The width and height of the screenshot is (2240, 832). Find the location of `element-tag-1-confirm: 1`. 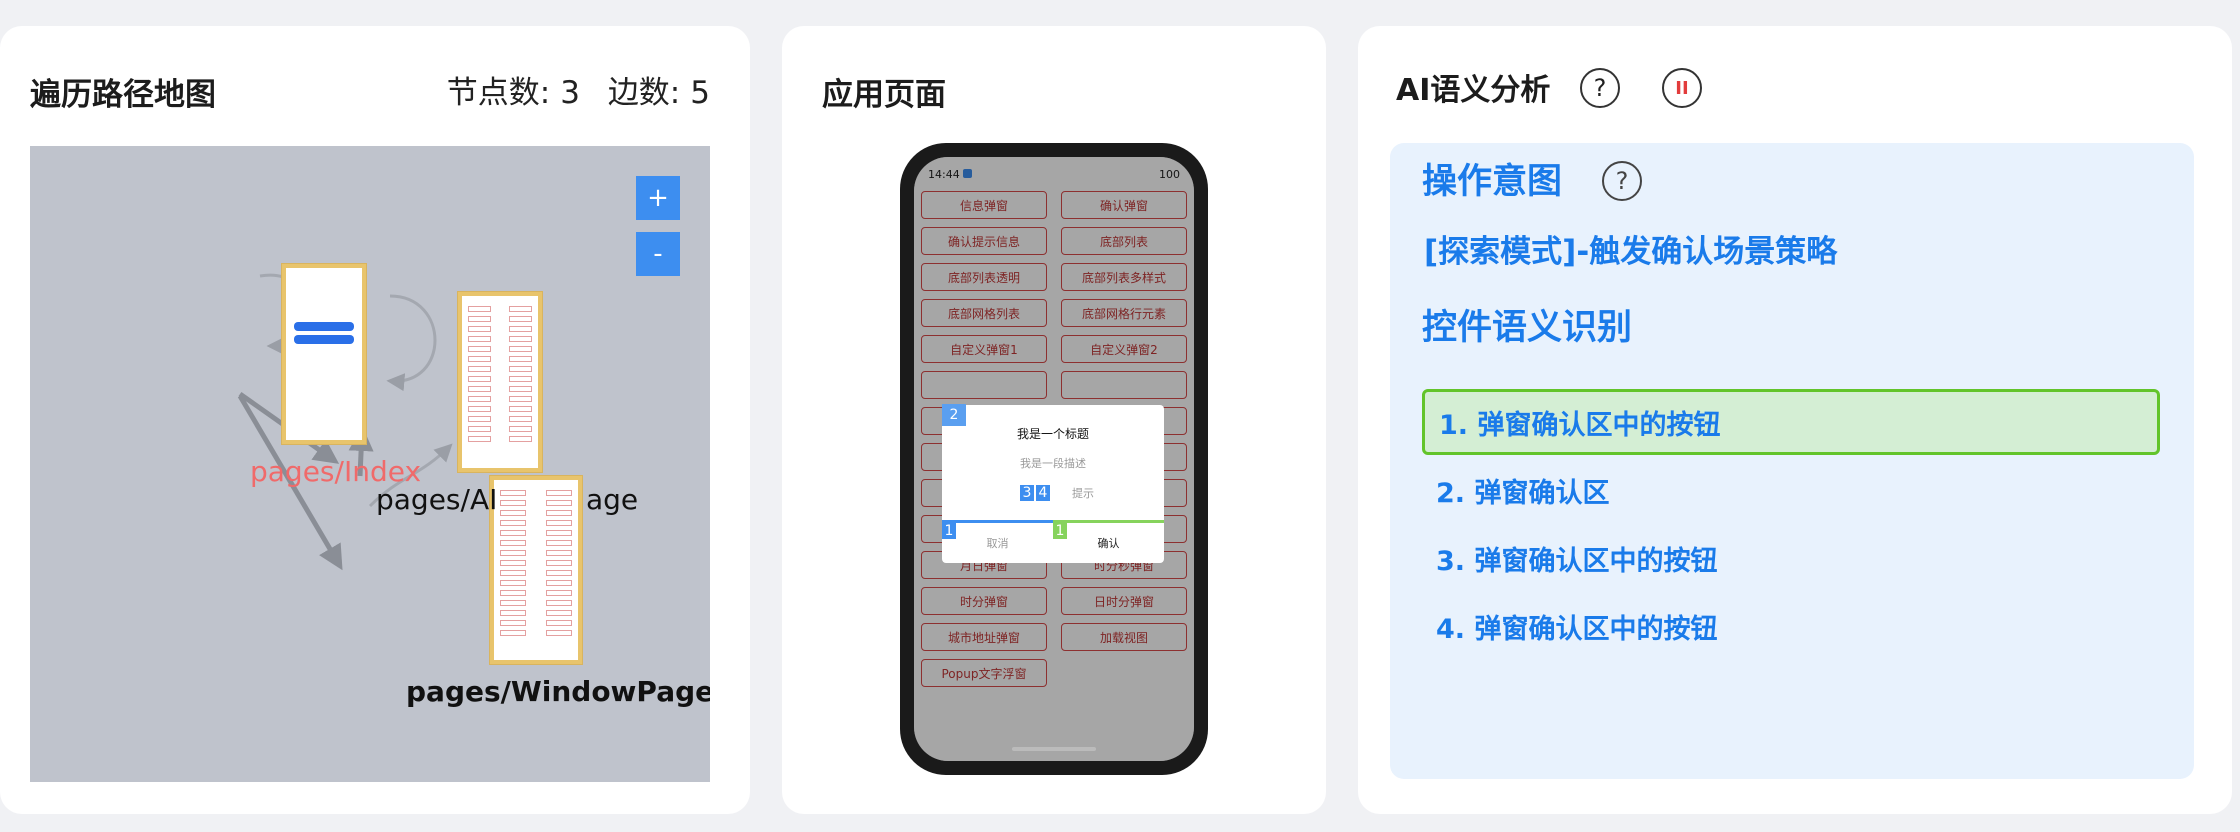

element-tag-1-confirm: 1 is located at coordinates (1060, 531).